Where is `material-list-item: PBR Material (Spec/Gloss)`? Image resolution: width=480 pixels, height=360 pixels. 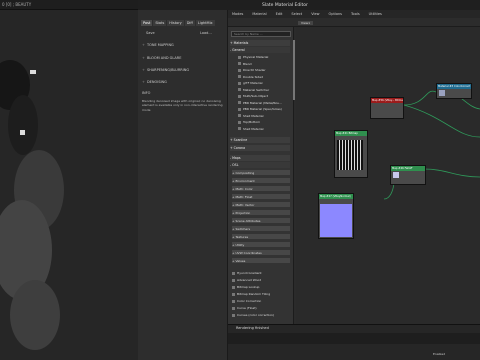
material-list-item: PBR Material (Spec/Gloss) is located at coordinates (260, 109).